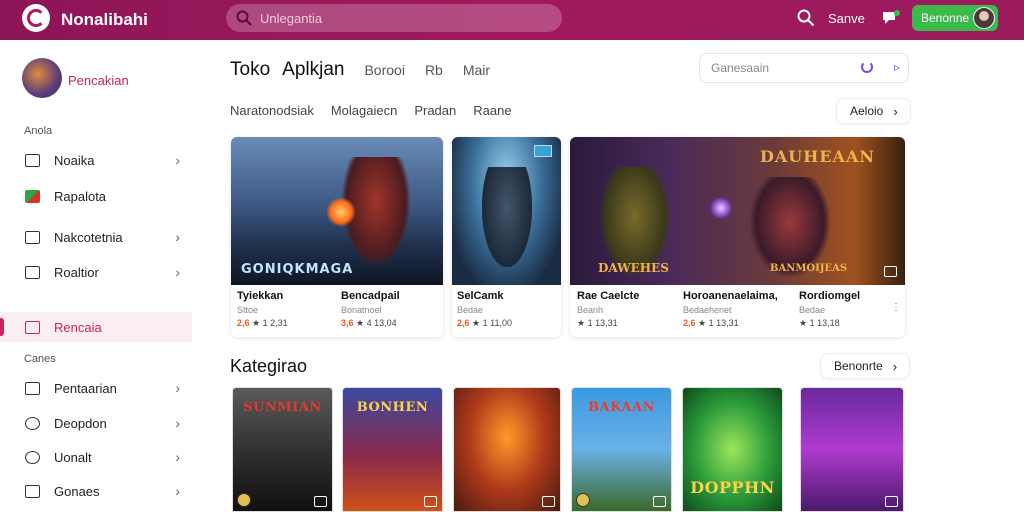 Image resolution: width=1024 pixels, height=512 pixels. What do you see at coordinates (392, 407) in the screenshot?
I see `tile-logo: BONHEN` at bounding box center [392, 407].